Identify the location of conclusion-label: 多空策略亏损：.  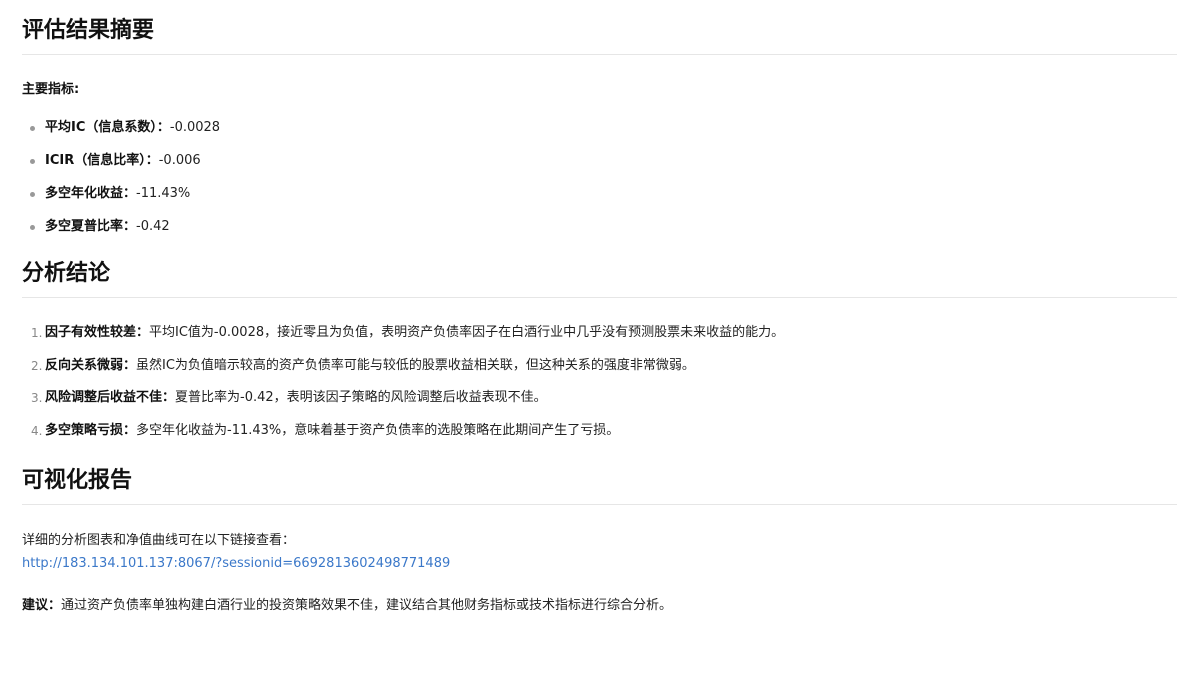
(91, 430).